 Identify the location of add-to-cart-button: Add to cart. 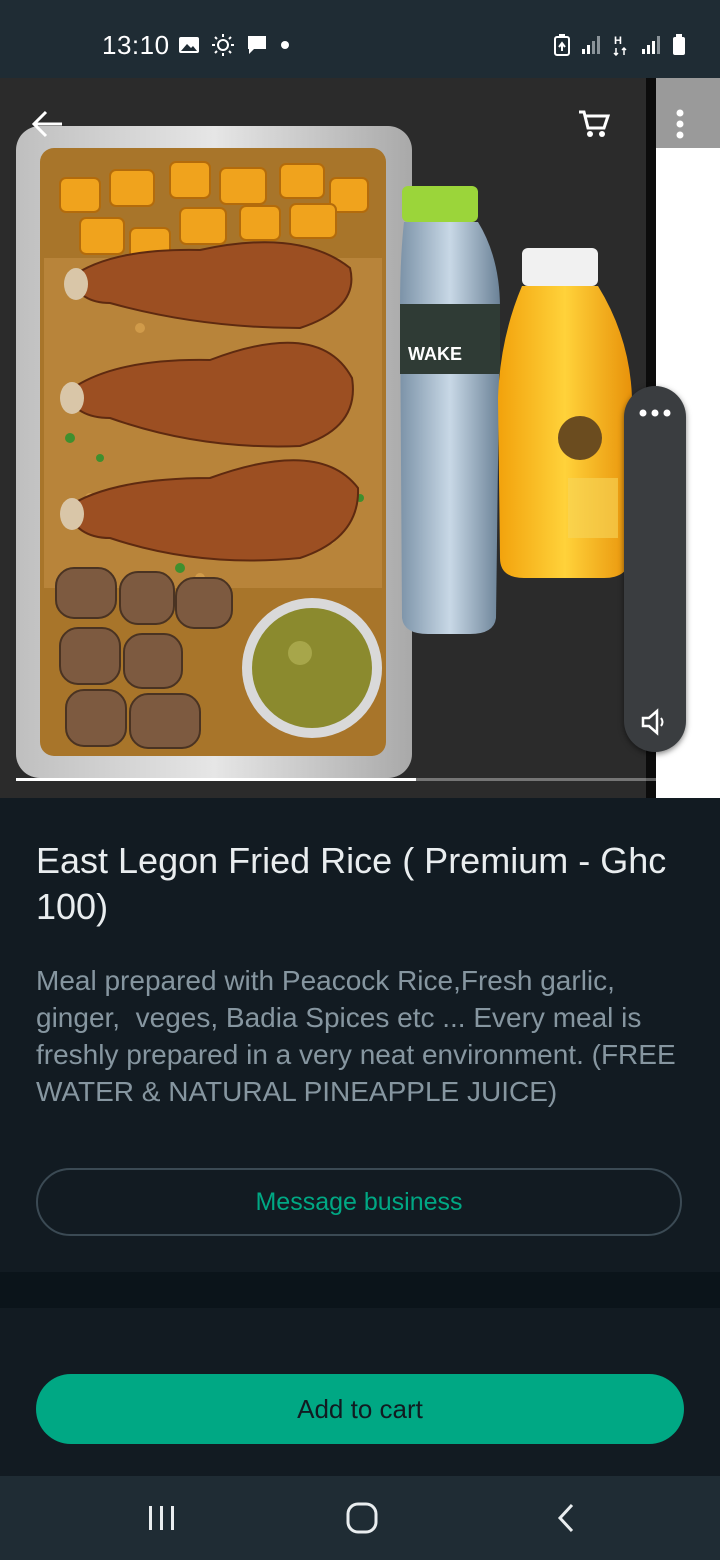
(360, 1409).